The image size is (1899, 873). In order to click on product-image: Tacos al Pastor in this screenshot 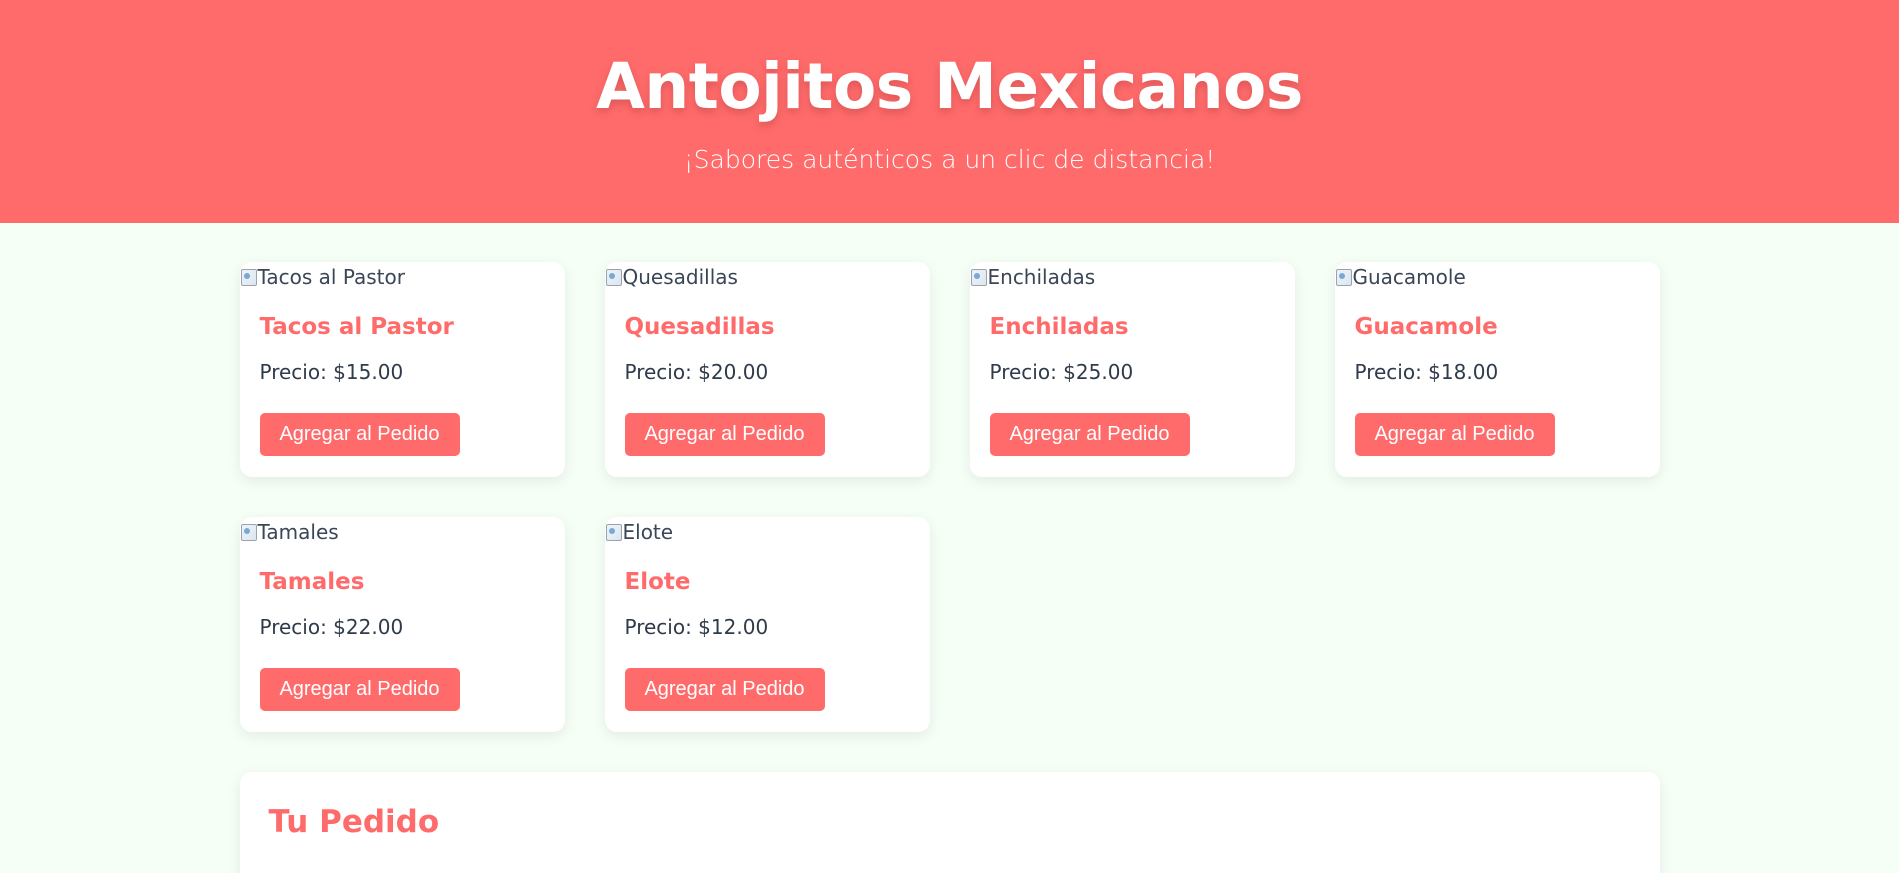, I will do `click(402, 277)`.